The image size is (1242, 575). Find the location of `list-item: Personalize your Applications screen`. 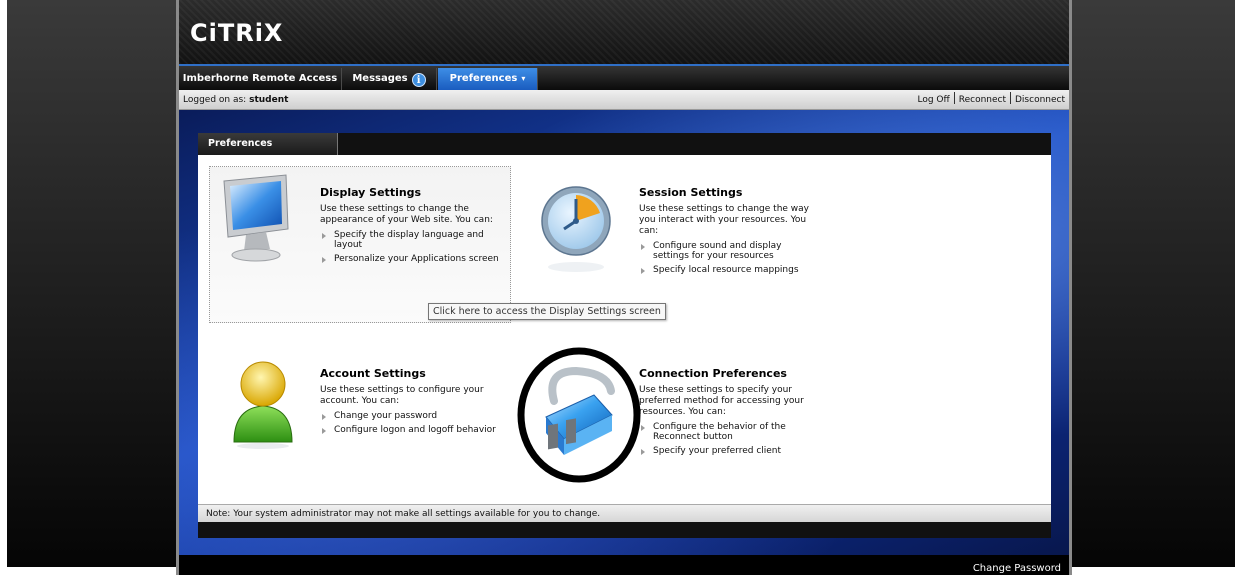

list-item: Personalize your Applications screen is located at coordinates (410, 259).